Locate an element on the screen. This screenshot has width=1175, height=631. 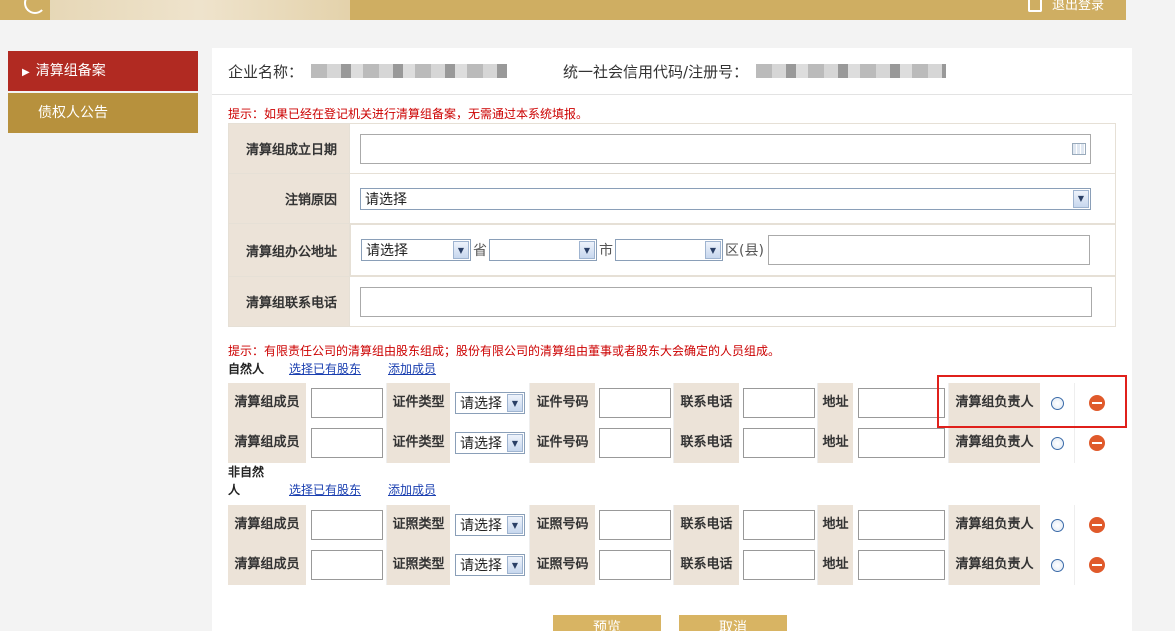
province-unit: 省 is located at coordinates (480, 251).